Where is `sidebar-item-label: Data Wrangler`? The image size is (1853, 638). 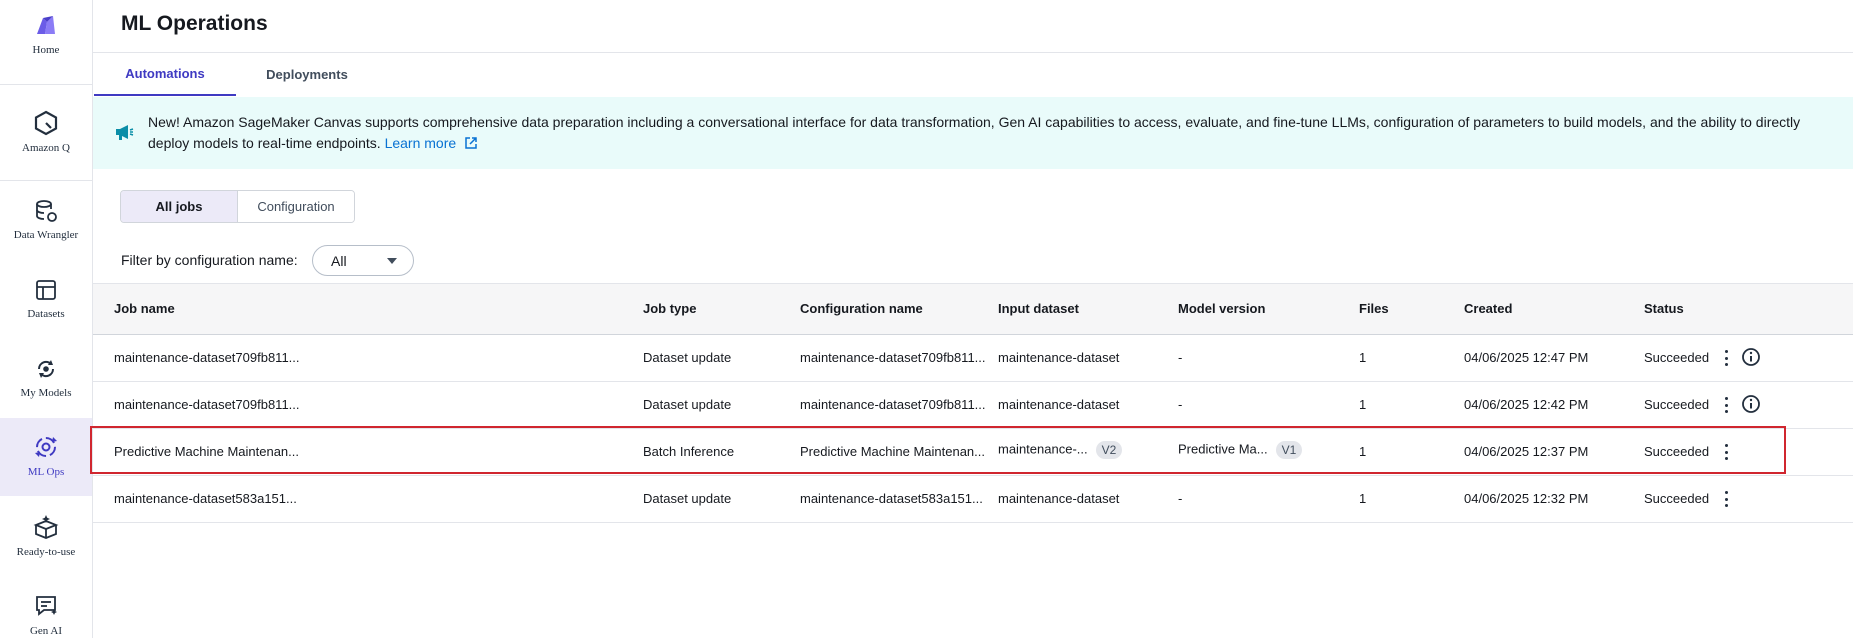 sidebar-item-label: Data Wrangler is located at coordinates (46, 235).